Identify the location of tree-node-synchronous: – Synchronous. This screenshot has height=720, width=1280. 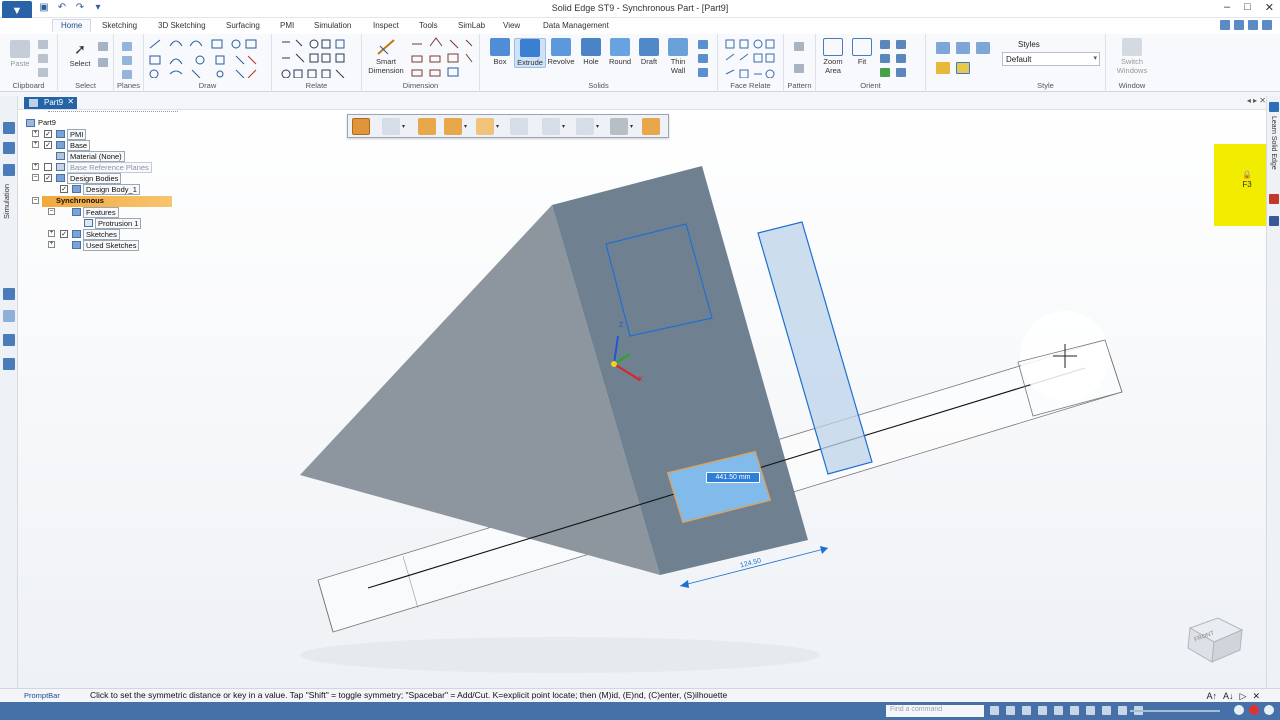
(102, 201).